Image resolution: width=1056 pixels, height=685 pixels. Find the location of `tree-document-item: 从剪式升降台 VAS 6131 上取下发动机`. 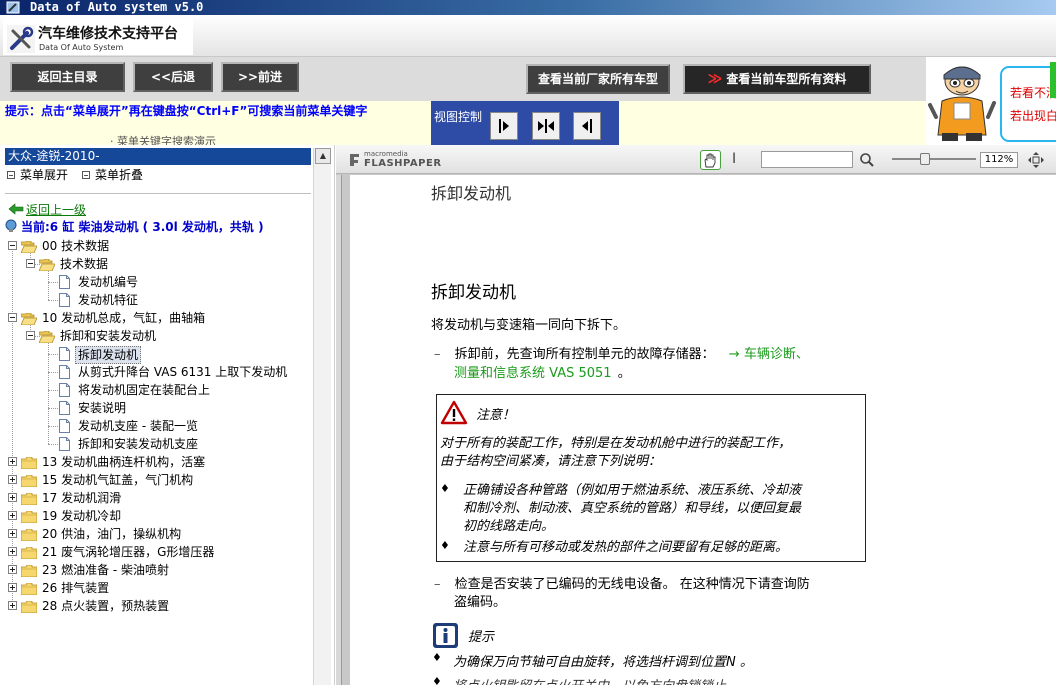

tree-document-item: 从剪式升降台 VAS 6131 上取下发动机 is located at coordinates (155, 372).